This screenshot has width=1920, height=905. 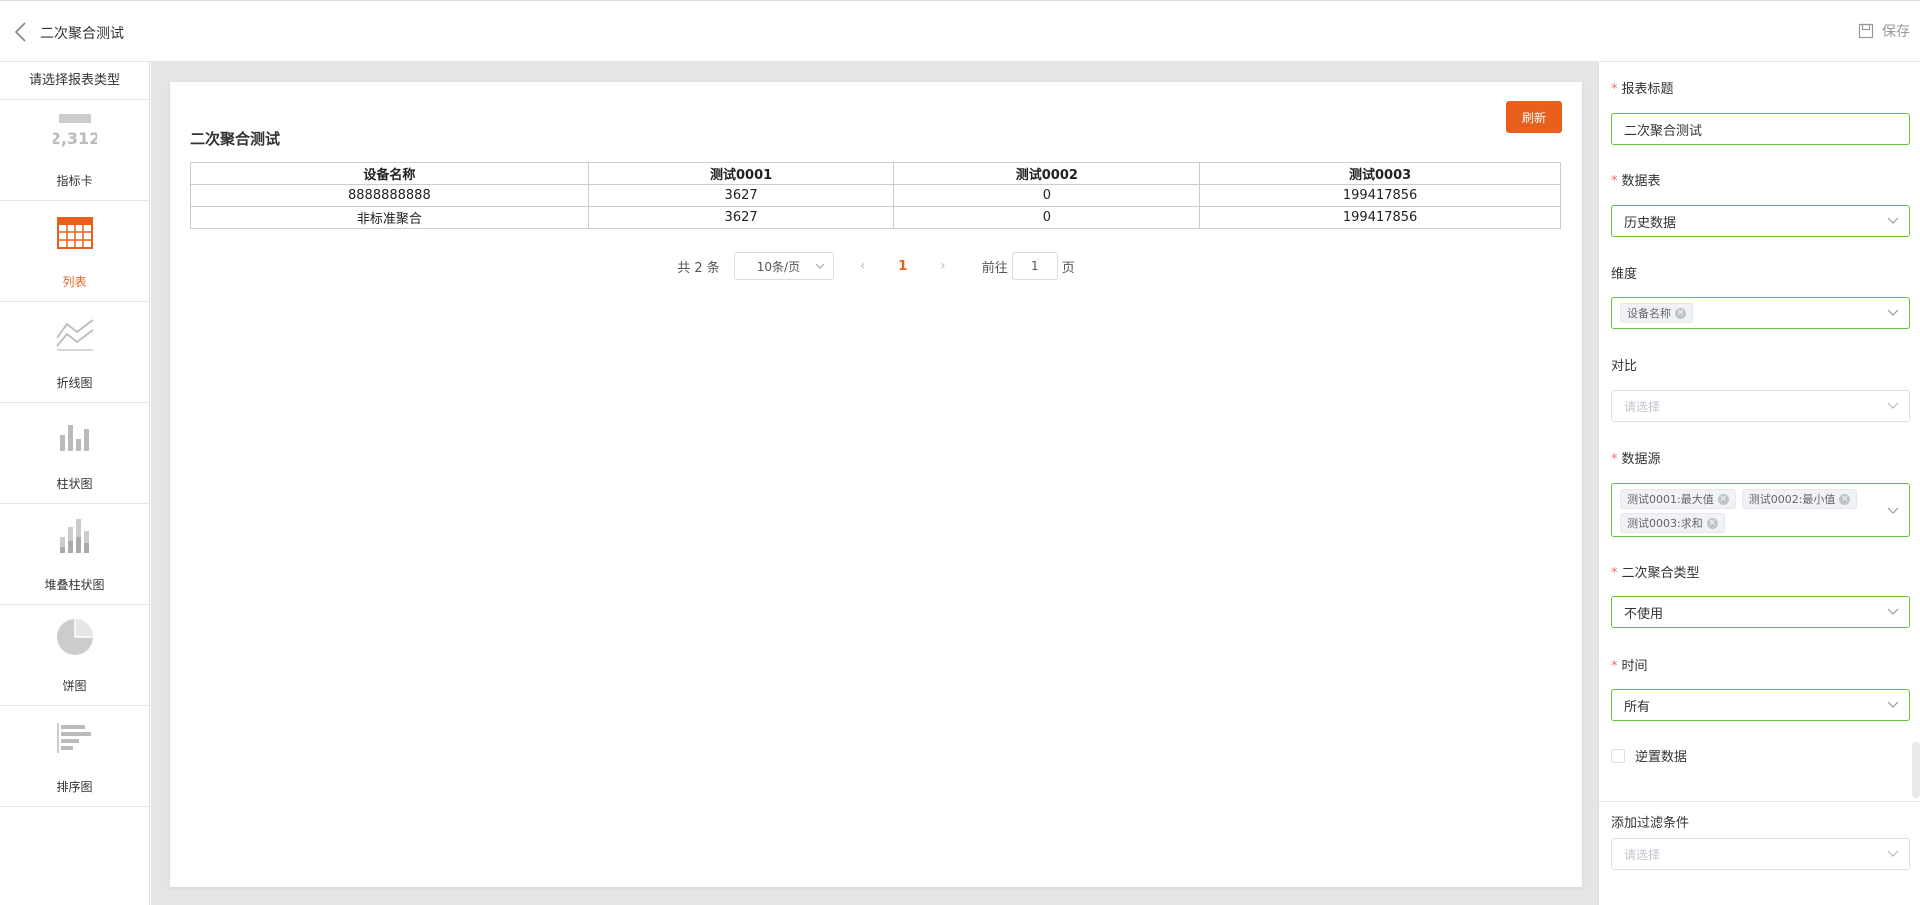 I want to click on sidebar-item-label: 折线图, so click(x=74, y=383).